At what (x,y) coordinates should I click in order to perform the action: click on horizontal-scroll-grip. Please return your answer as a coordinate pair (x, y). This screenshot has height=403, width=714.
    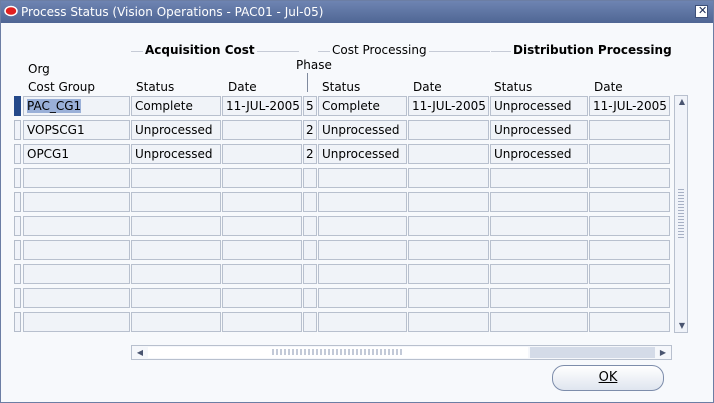
    Looking at the image, I should click on (337, 352).